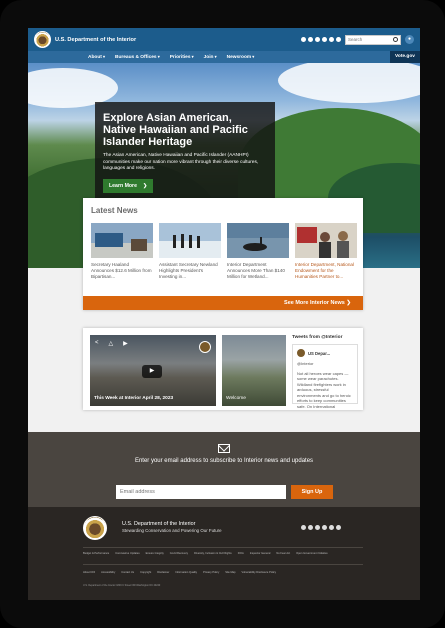 The height and width of the screenshot is (628, 445). Describe the element at coordinates (96, 553) in the screenshot. I see `footer-link: Budget & Performance` at that location.